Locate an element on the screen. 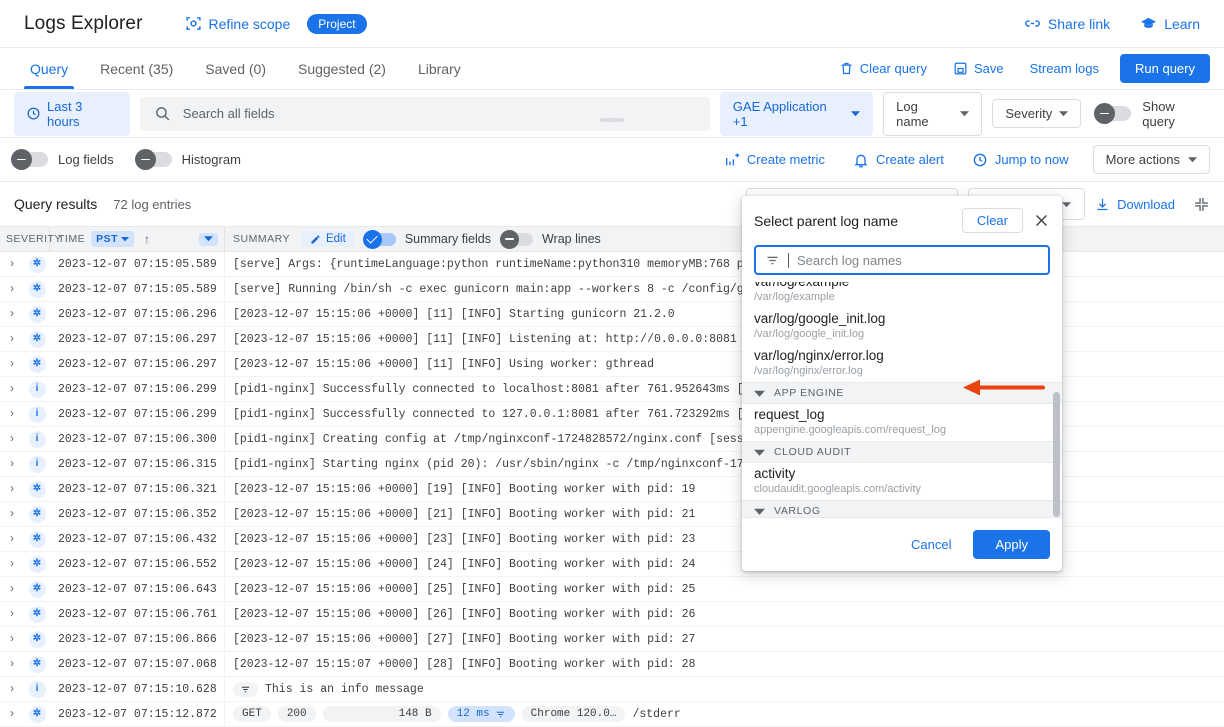 The width and height of the screenshot is (1224, 727). more-actions-button: More actions is located at coordinates (1151, 159).